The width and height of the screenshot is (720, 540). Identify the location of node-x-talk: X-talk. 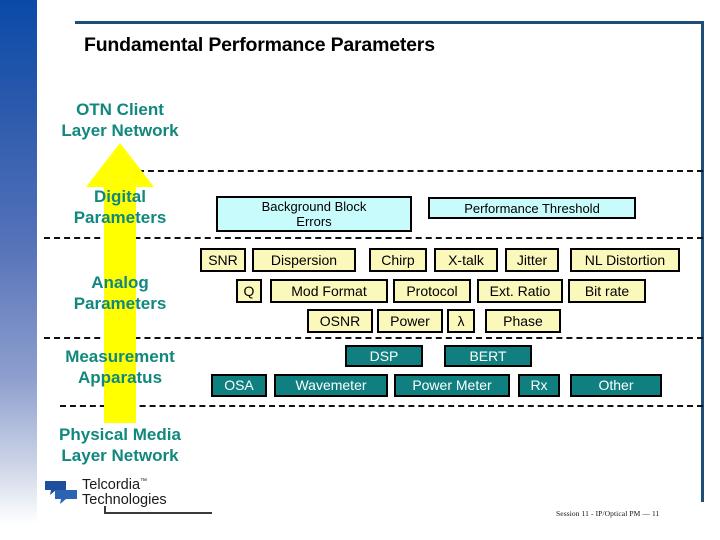
(466, 260).